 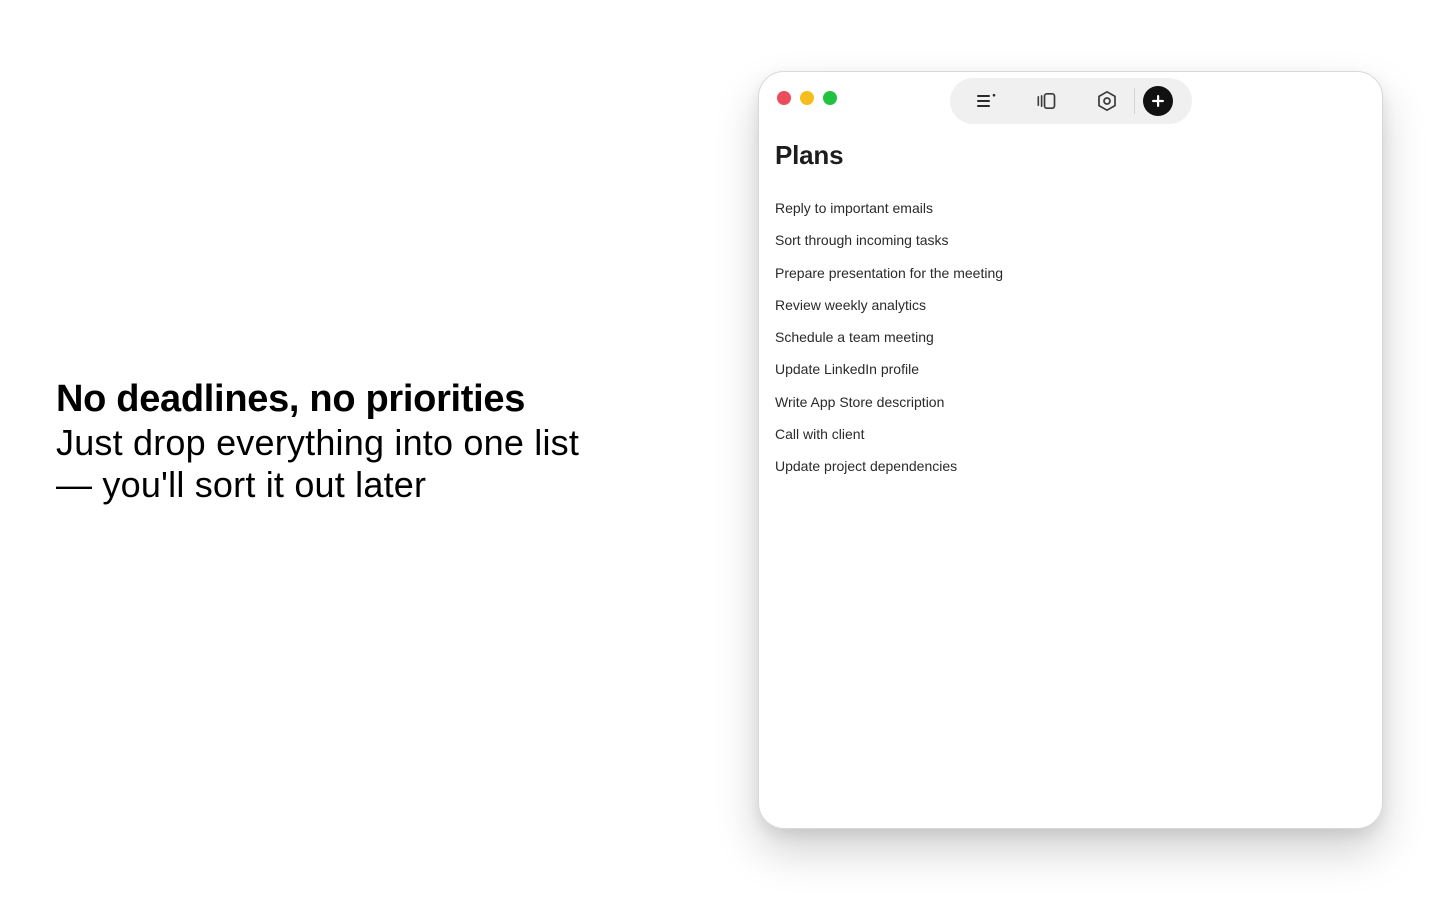 What do you see at coordinates (784, 98) in the screenshot?
I see `close-window-button` at bounding box center [784, 98].